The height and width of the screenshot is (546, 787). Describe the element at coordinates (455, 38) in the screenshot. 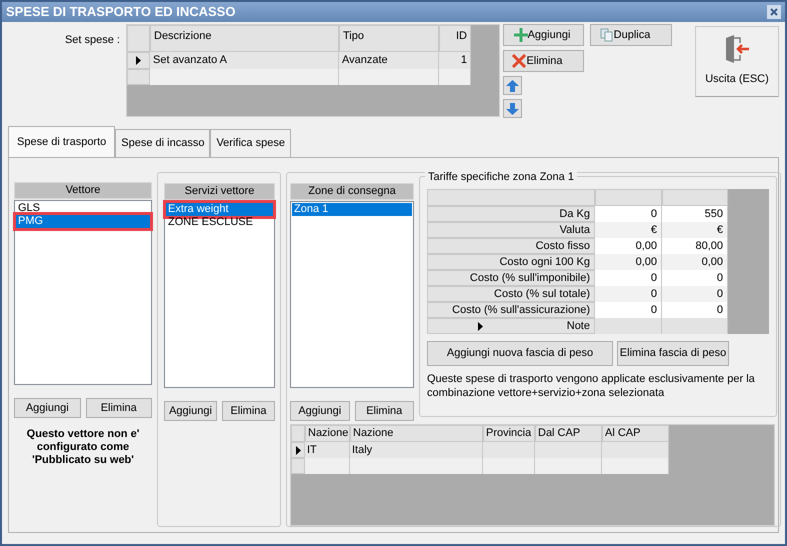

I see `column-header: ID` at that location.